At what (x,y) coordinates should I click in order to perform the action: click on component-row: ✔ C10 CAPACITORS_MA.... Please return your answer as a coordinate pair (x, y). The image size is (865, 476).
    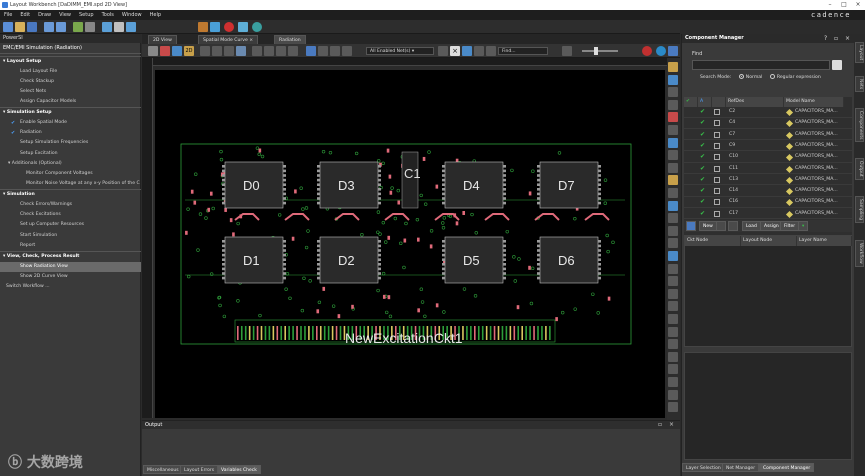
    Looking at the image, I should click on (768, 157).